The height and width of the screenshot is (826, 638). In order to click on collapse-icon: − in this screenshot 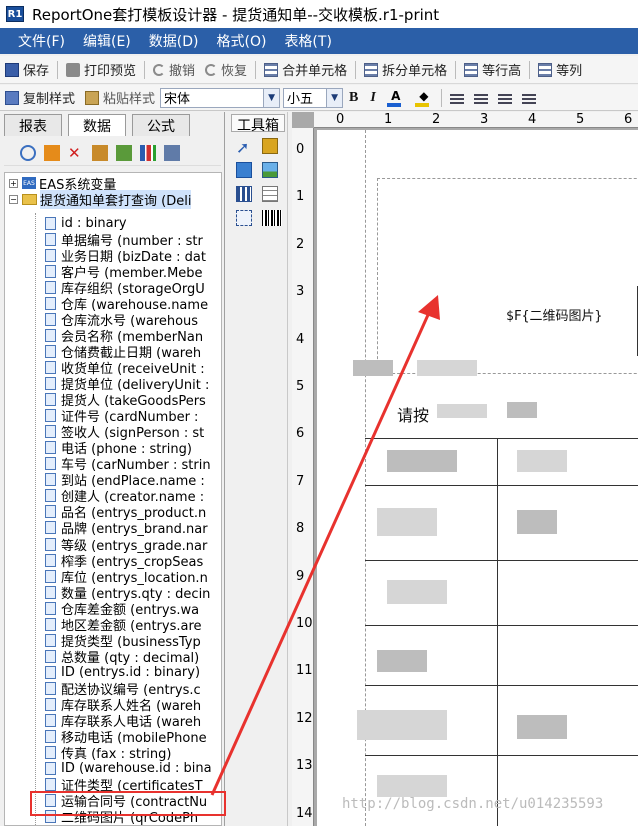, I will do `click(13, 199)`.